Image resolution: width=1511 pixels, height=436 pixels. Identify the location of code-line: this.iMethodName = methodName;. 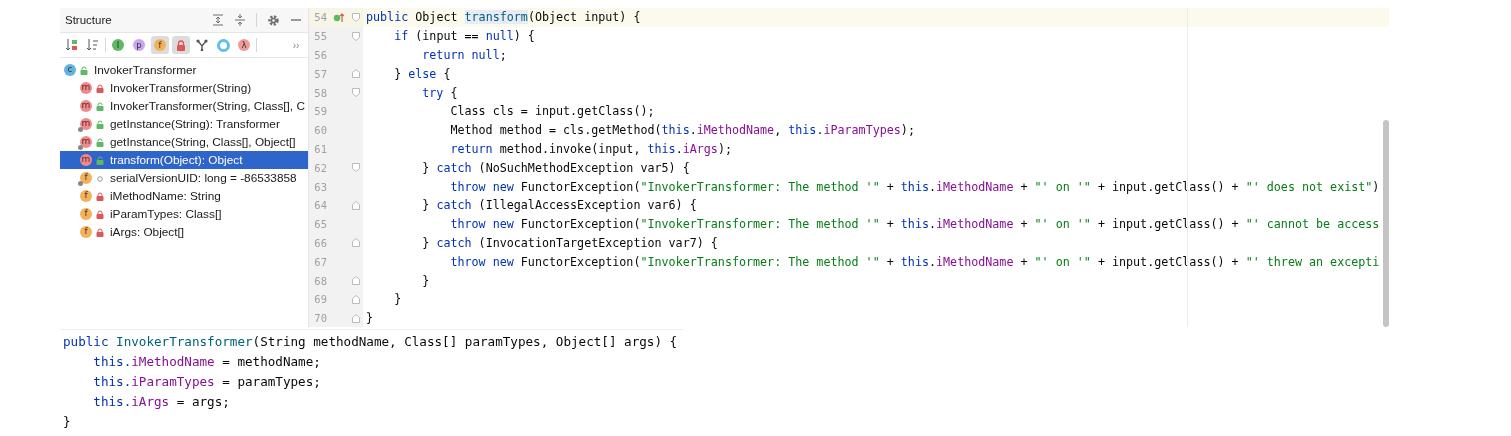
(207, 362).